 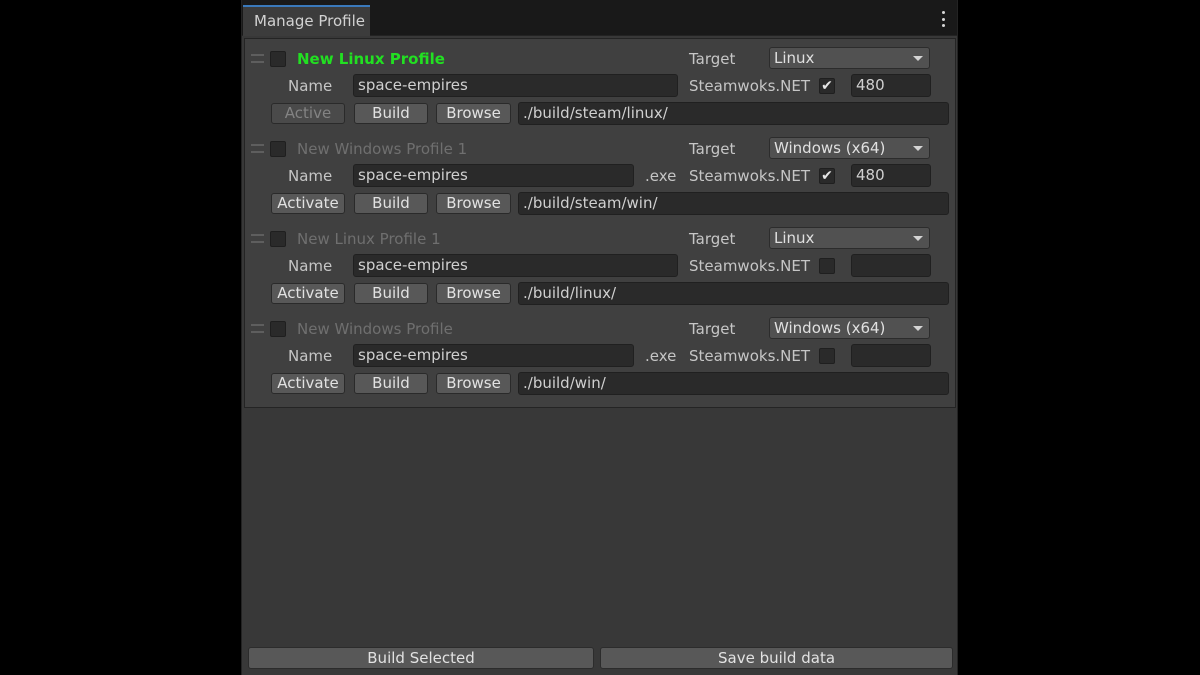 I want to click on build-path-input: ./build/steam/linux/, so click(x=733, y=113).